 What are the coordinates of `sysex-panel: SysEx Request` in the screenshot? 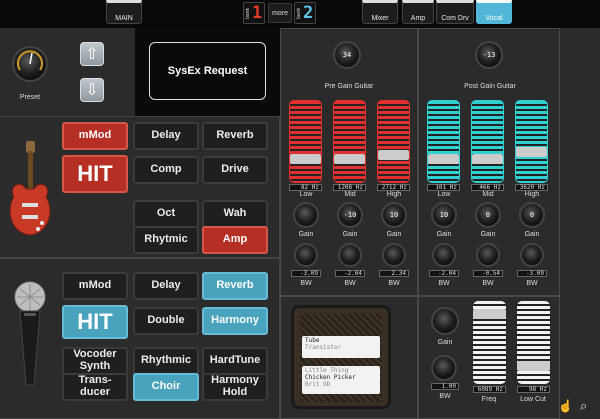 It's located at (207, 72).